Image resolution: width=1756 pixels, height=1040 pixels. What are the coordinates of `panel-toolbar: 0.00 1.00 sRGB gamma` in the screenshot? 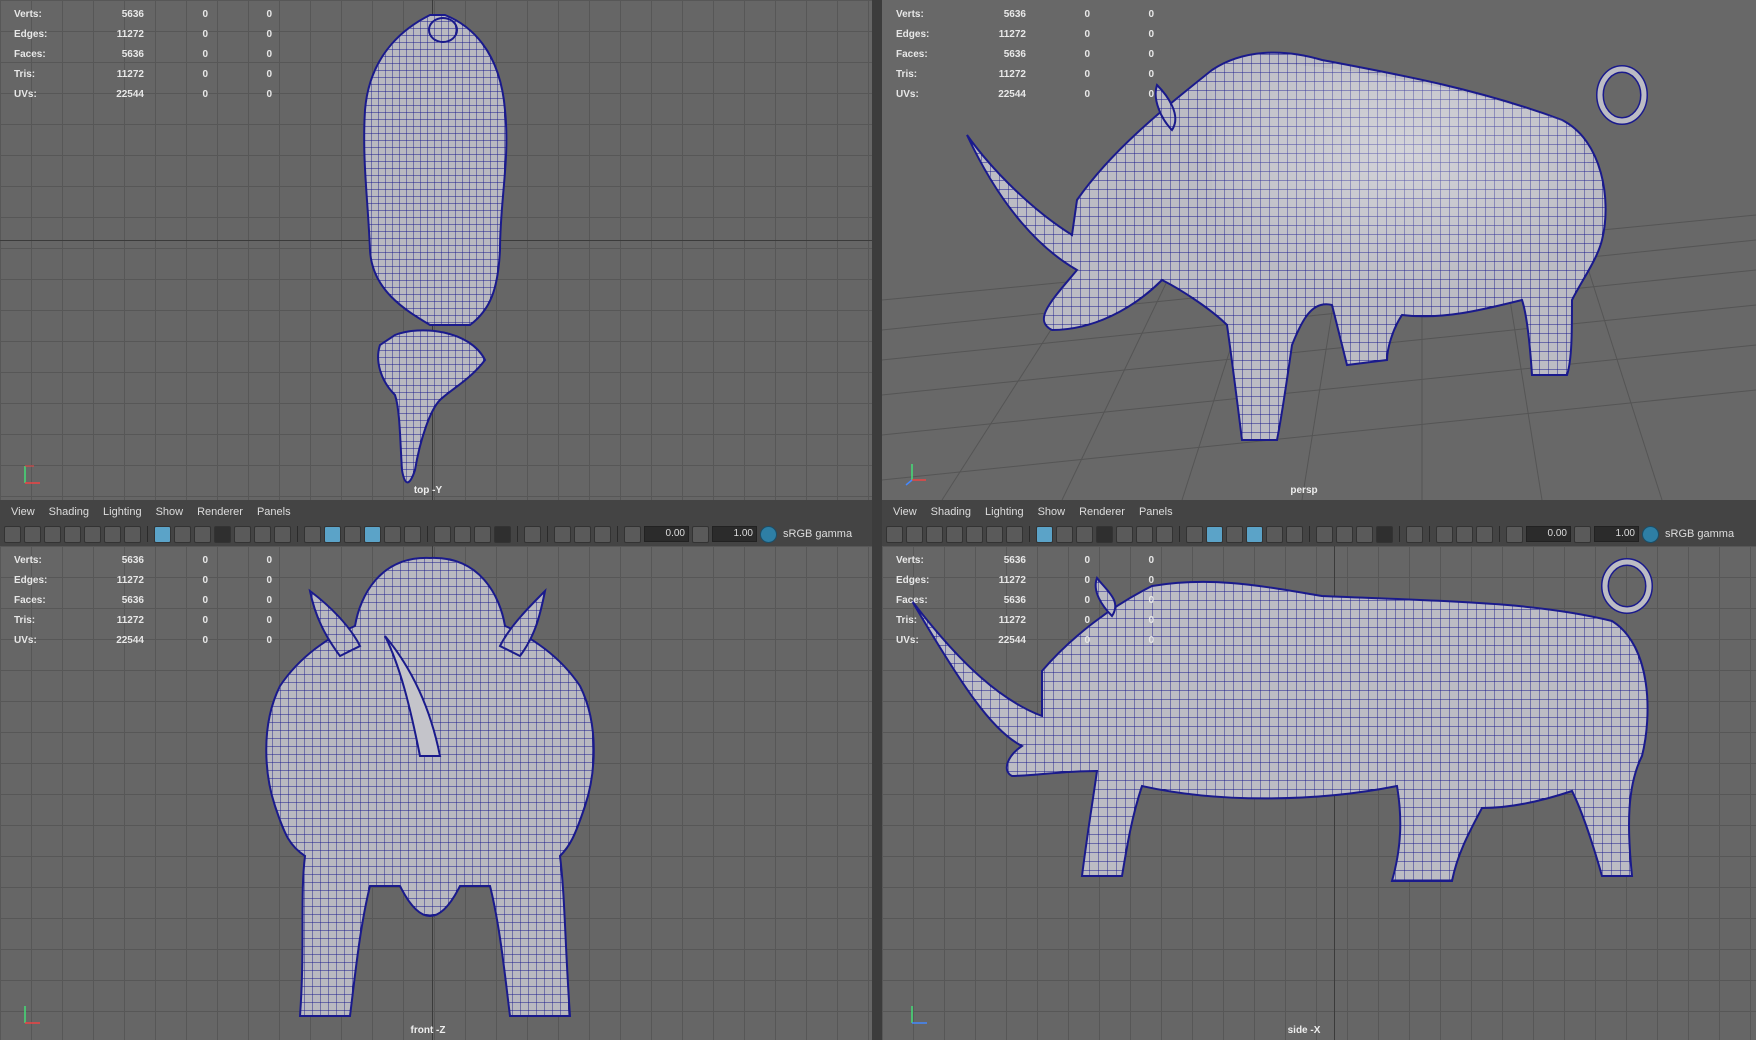 It's located at (428, 534).